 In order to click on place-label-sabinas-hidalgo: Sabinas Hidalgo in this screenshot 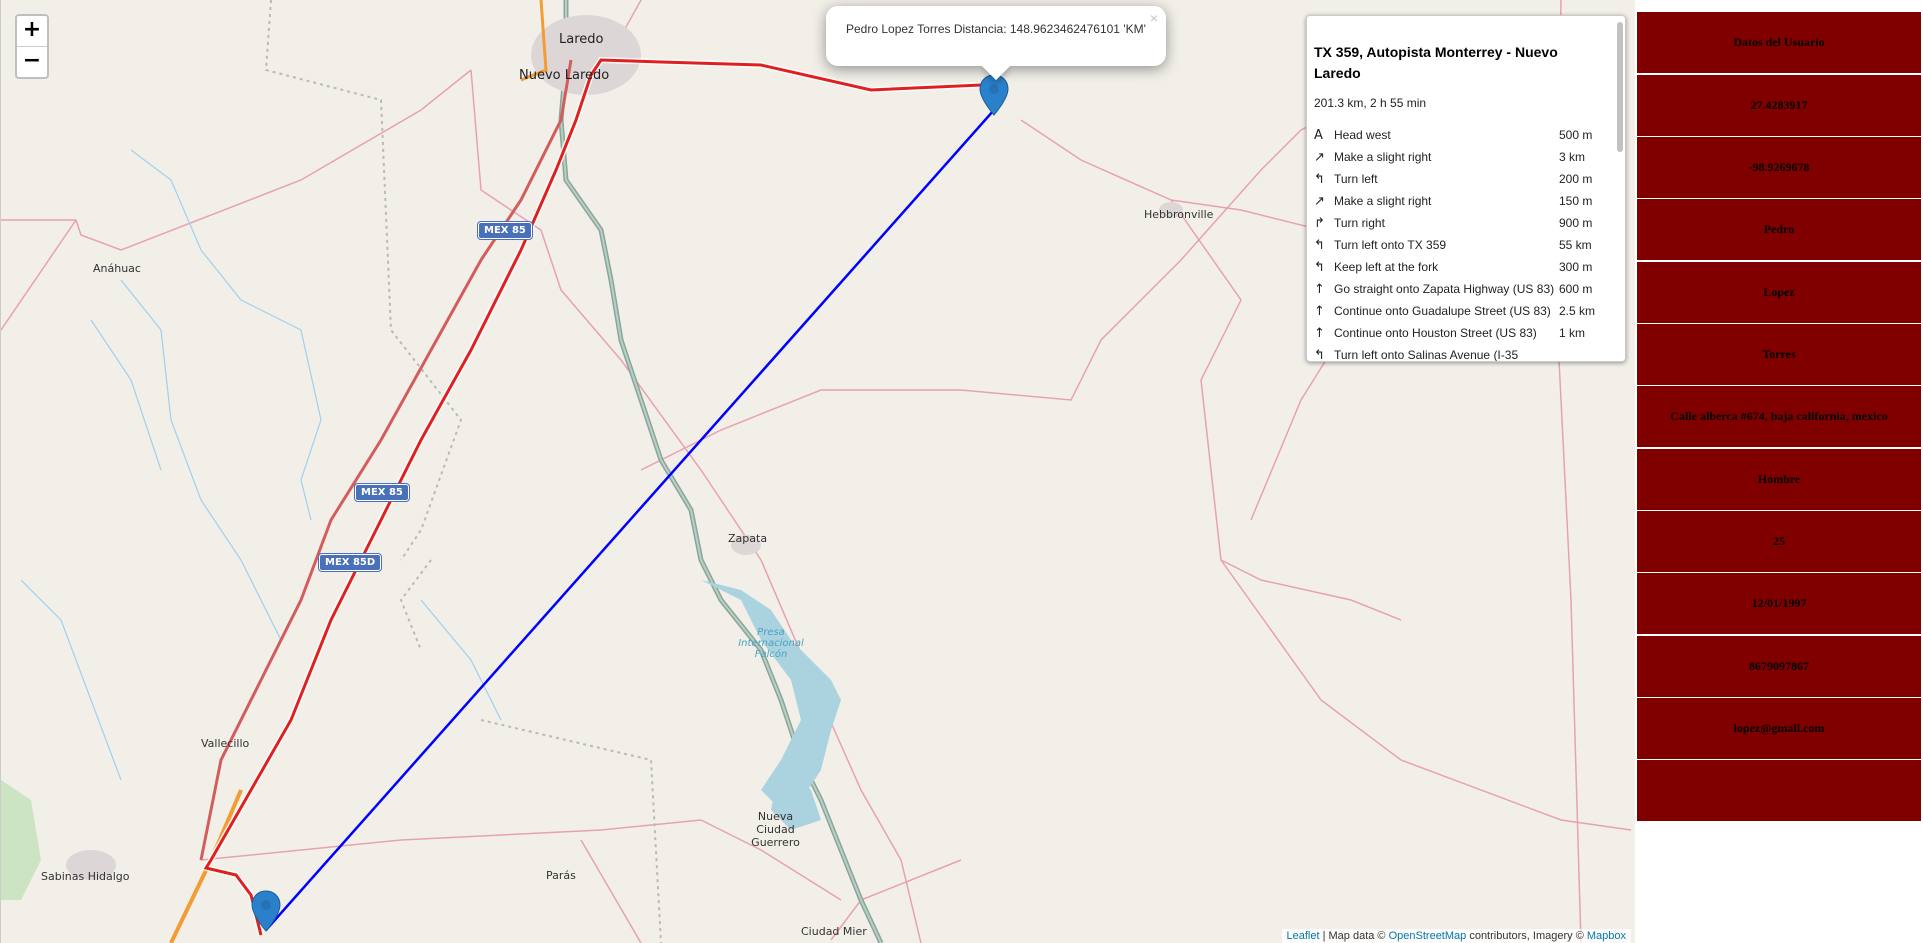, I will do `click(85, 876)`.